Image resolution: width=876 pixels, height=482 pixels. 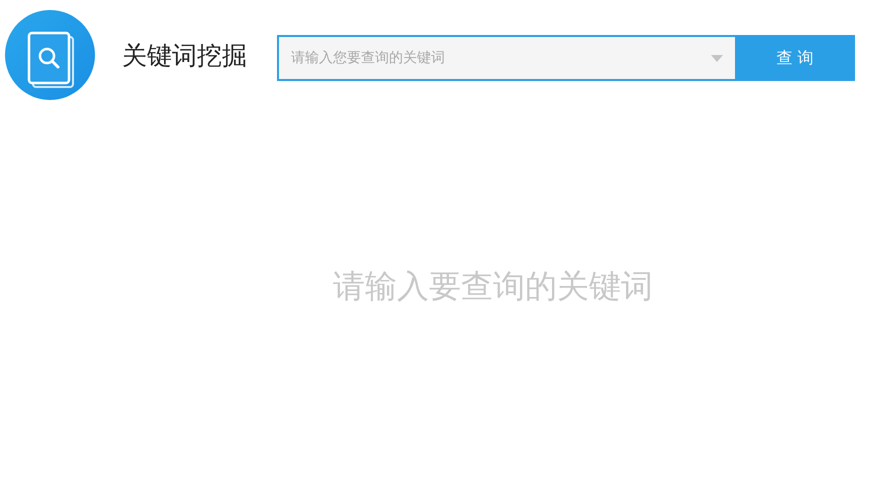 I want to click on dropdown-caret-icon, so click(x=717, y=58).